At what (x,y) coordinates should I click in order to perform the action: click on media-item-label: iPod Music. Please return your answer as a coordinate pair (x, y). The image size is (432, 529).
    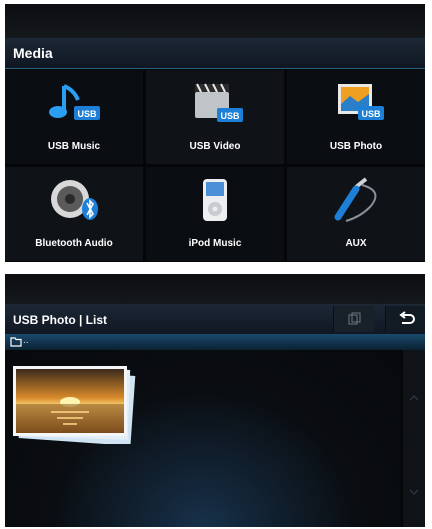
    Looking at the image, I should click on (215, 243).